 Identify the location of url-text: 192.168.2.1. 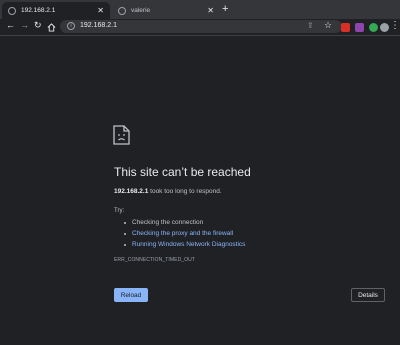
(98, 25).